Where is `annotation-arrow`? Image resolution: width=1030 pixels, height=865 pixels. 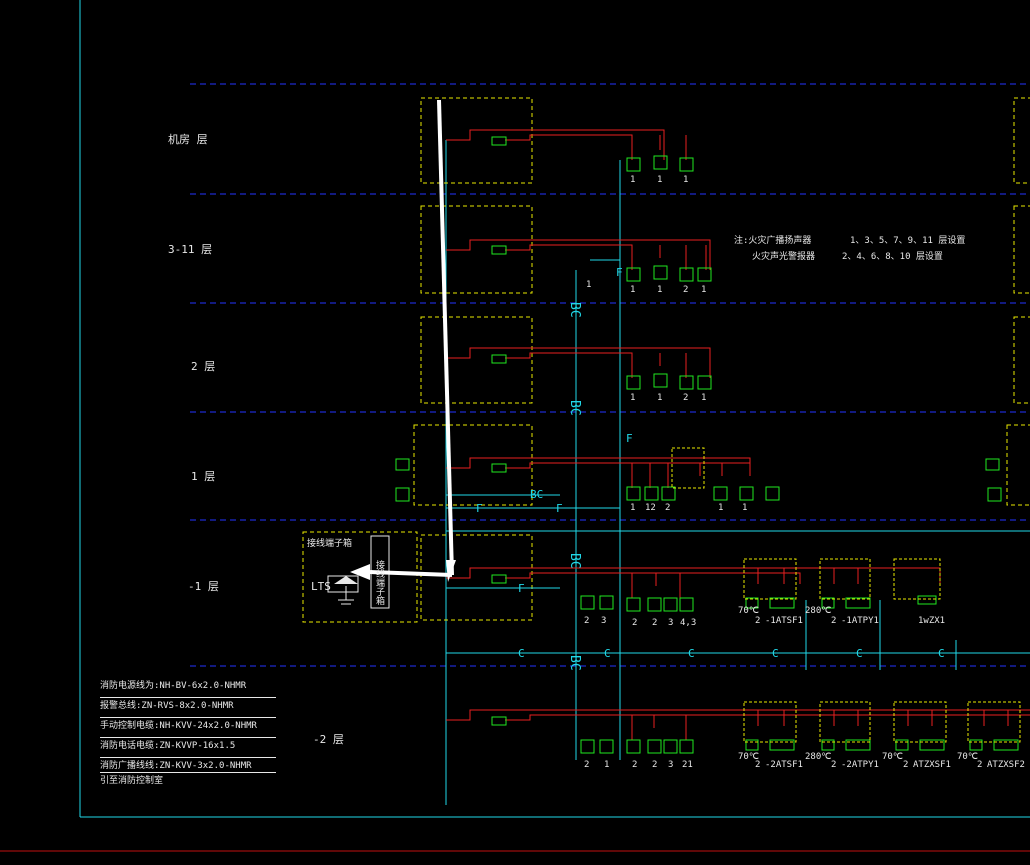
annotation-arrow is located at coordinates (403, 340).